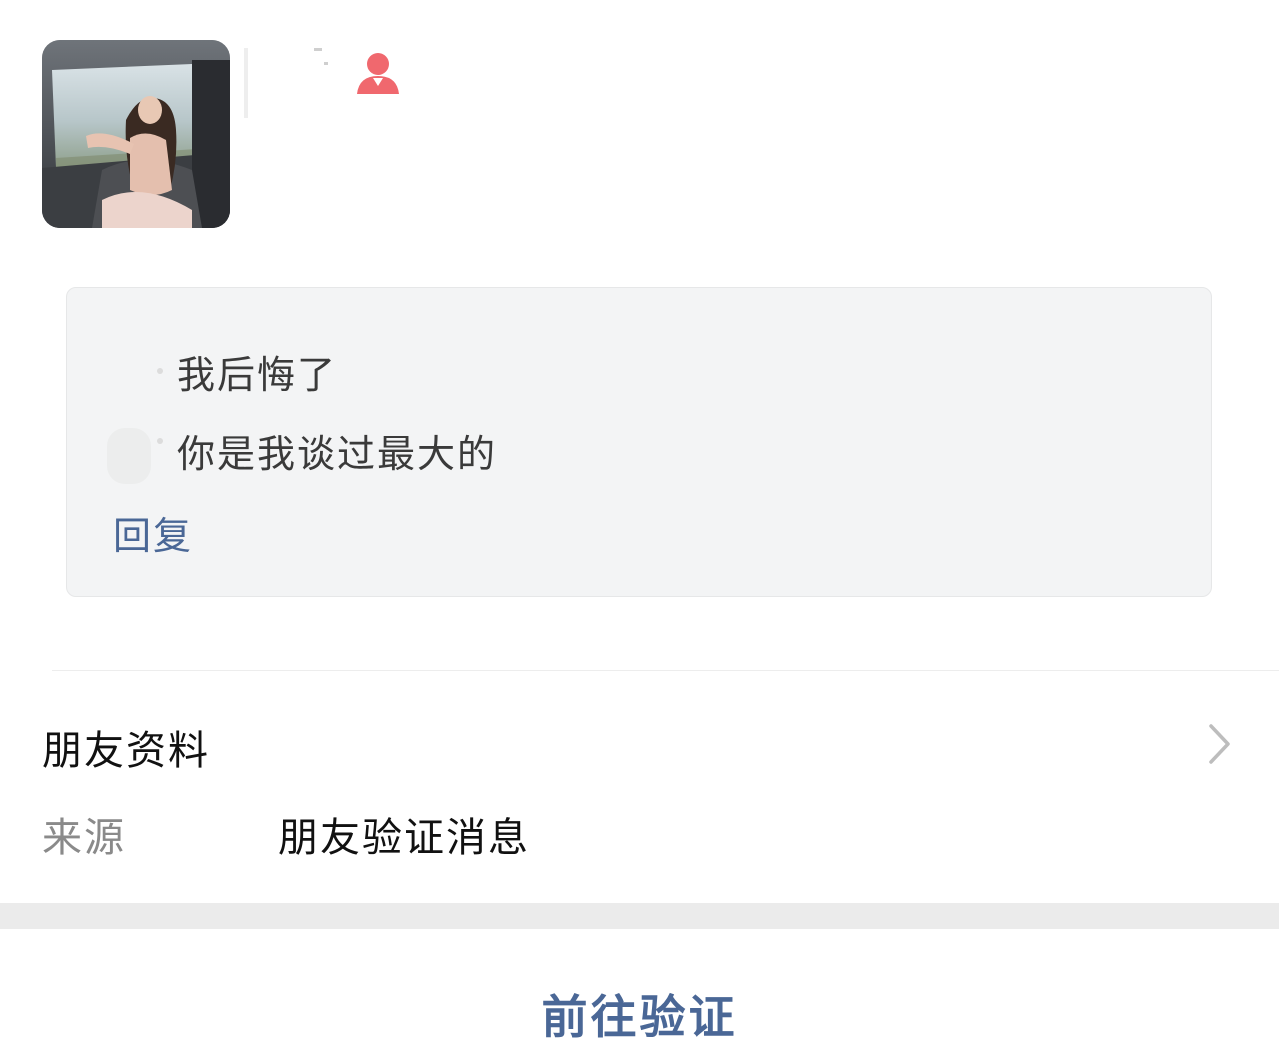 The height and width of the screenshot is (1053, 1279). I want to click on message-line-2: 你是我谈过最大的, so click(337, 454).